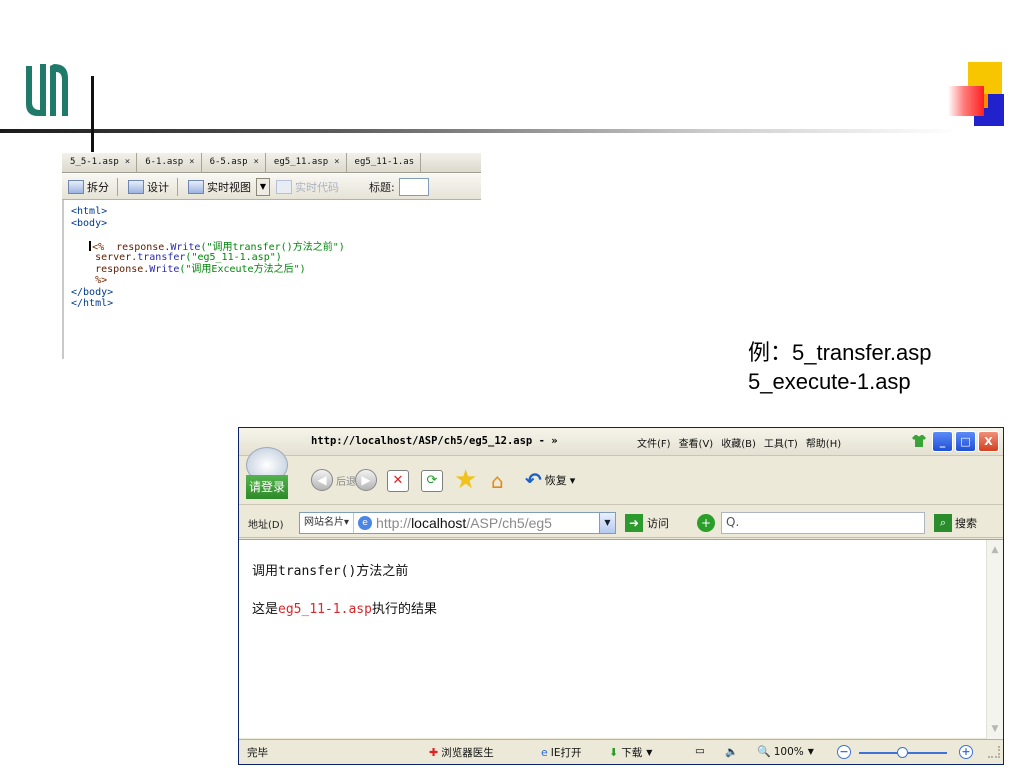 This screenshot has width=1024, height=768. I want to click on zoom-button: 🔍 100% ▼, so click(785, 751).